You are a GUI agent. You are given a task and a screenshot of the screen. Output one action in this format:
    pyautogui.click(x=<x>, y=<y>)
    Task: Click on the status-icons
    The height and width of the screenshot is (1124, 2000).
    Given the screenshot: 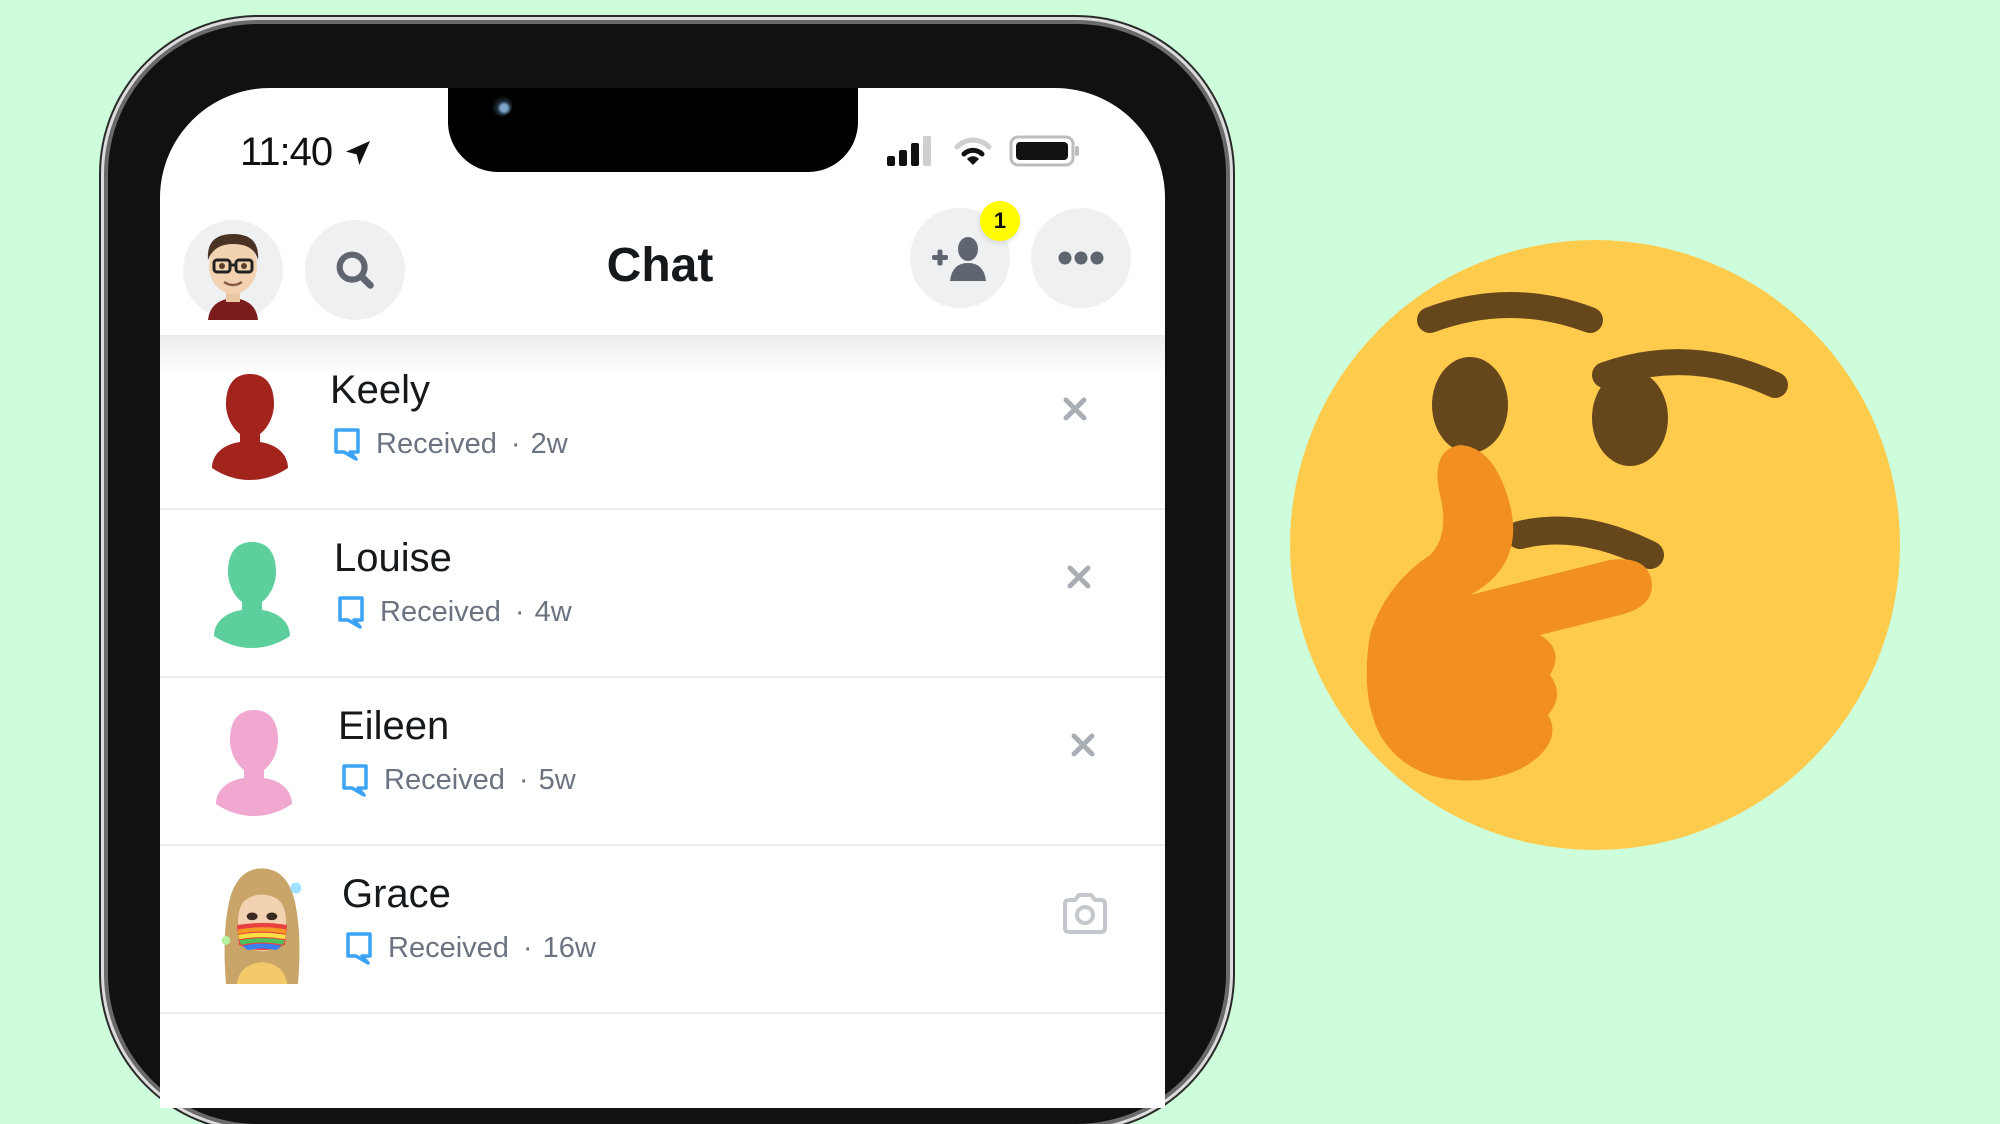 What is the action you would take?
    pyautogui.click(x=983, y=151)
    